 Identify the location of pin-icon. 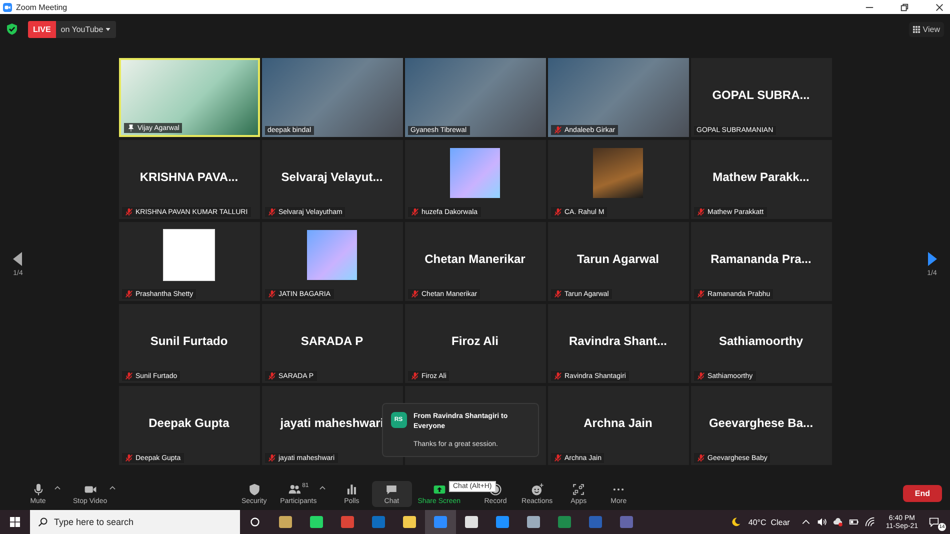
(130, 128).